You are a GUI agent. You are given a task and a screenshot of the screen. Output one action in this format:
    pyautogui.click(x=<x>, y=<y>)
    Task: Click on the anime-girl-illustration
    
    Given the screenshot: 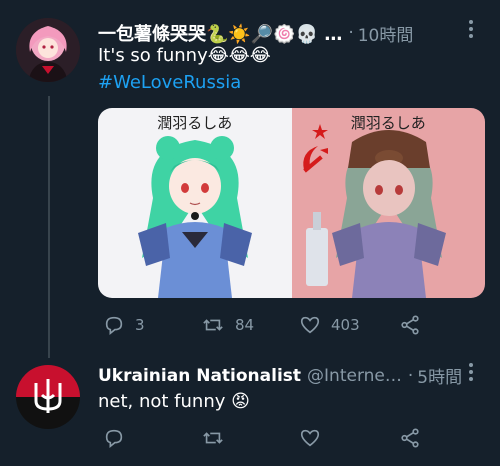 What is the action you would take?
    pyautogui.click(x=195, y=217)
    